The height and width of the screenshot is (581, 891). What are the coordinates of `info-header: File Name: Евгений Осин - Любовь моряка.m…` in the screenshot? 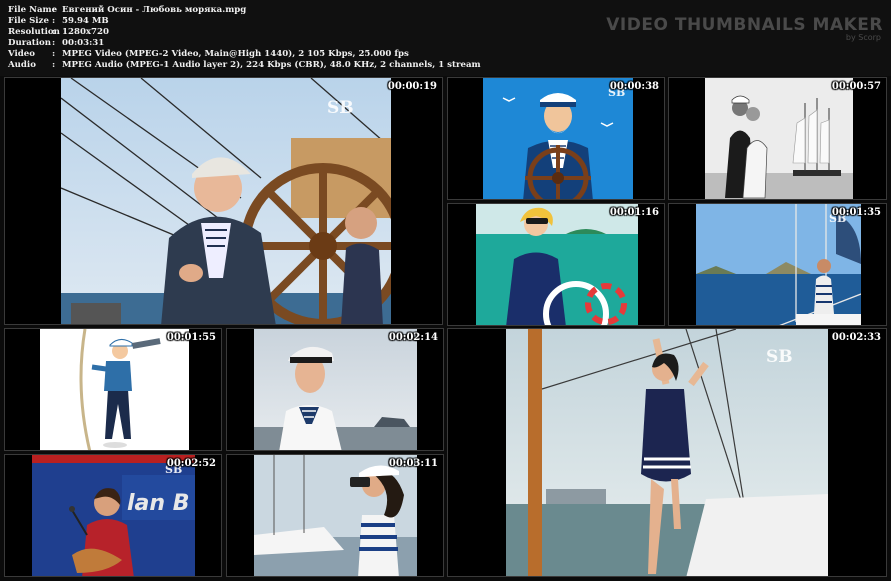 It's located at (445, 38).